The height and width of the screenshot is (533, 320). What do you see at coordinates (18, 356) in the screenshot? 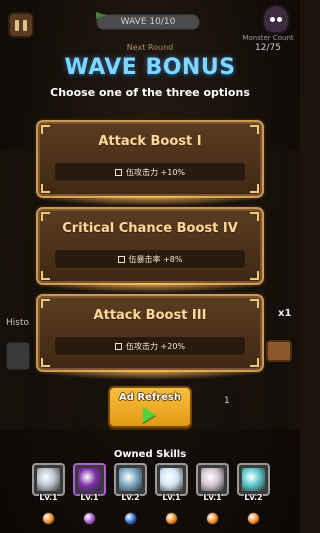
I see `item-slot` at bounding box center [18, 356].